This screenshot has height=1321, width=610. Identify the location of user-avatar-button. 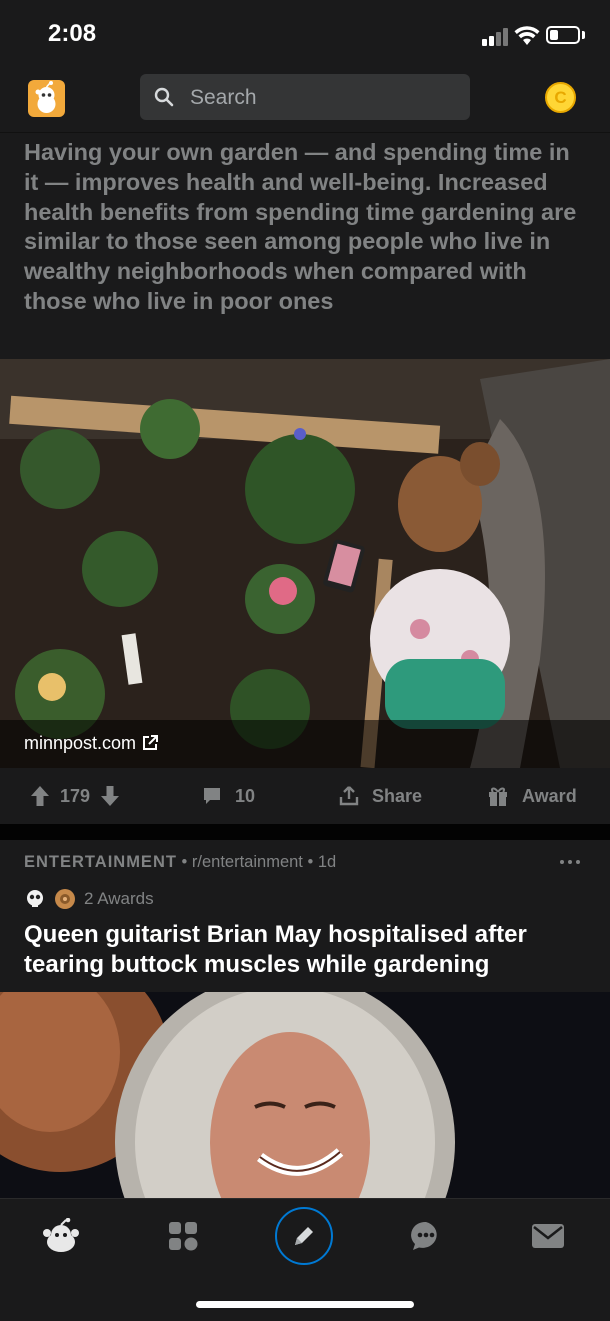
(46, 98).